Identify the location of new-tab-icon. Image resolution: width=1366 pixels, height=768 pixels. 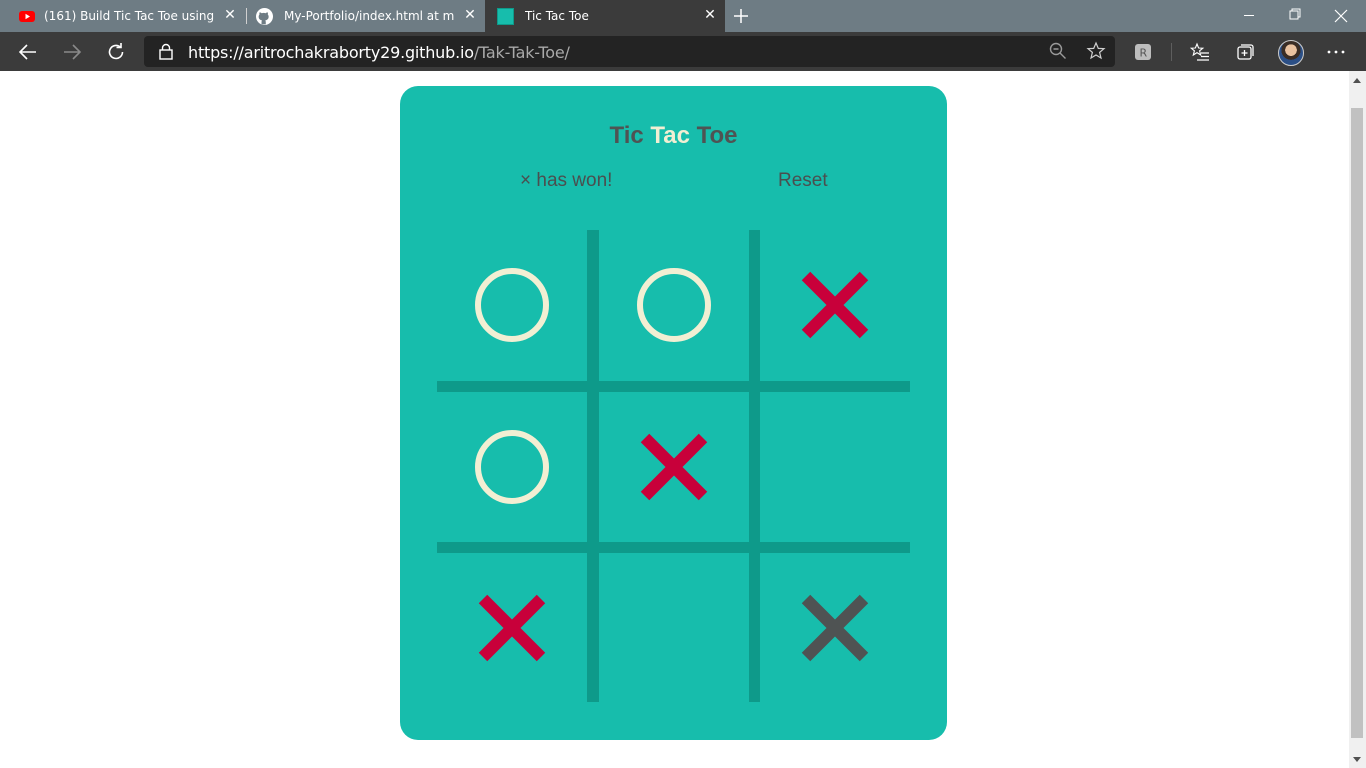
(741, 16).